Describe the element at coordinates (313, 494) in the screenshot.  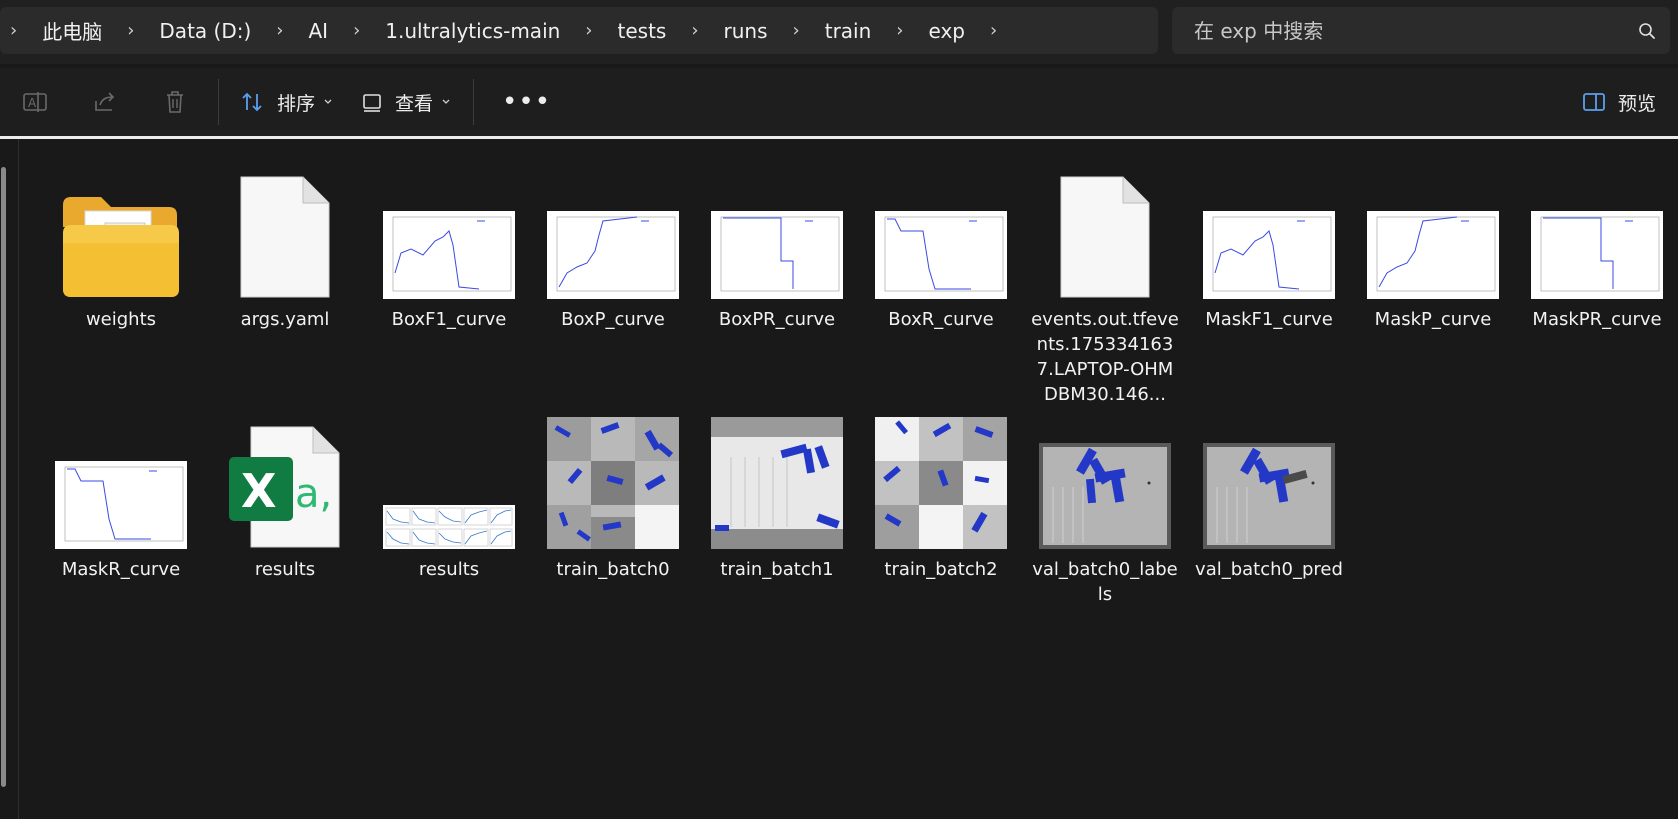
I see `svg-text: a,` at that location.